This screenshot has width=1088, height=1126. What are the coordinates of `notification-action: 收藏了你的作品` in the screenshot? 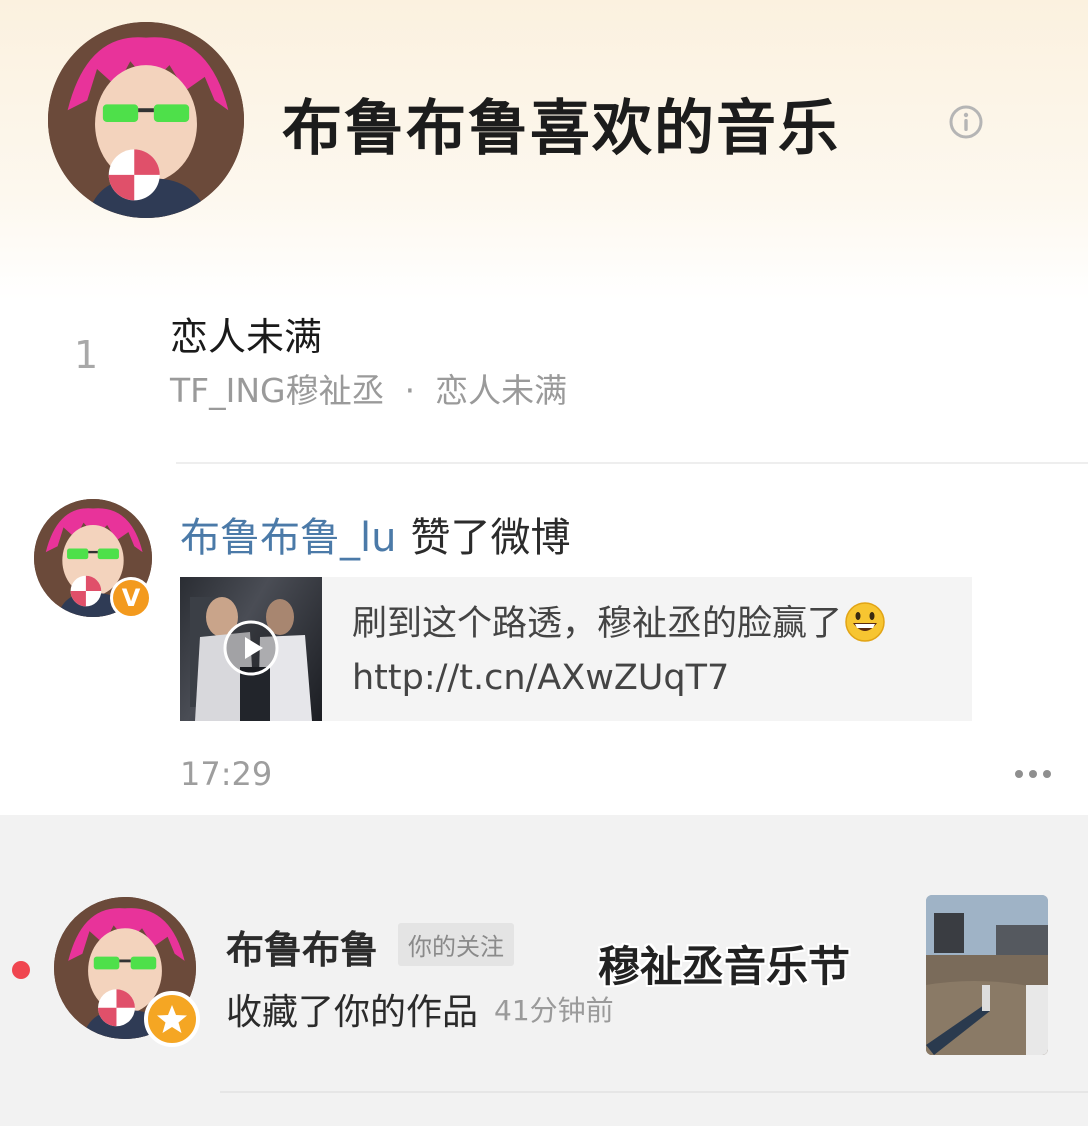 It's located at (352, 1012).